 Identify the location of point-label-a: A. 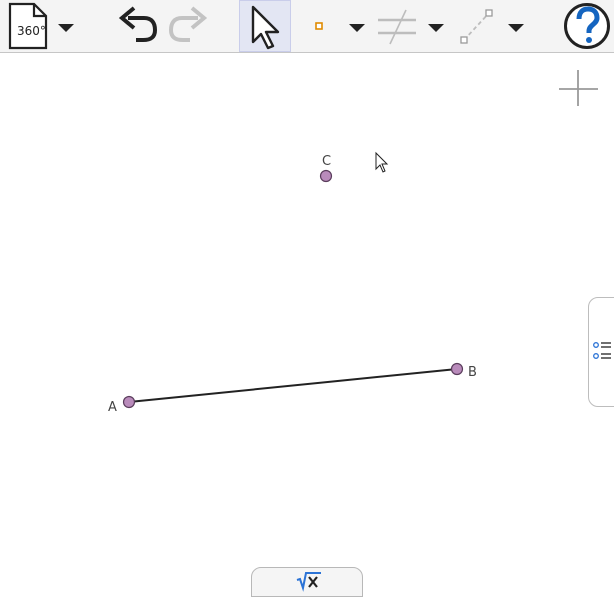
(112, 407).